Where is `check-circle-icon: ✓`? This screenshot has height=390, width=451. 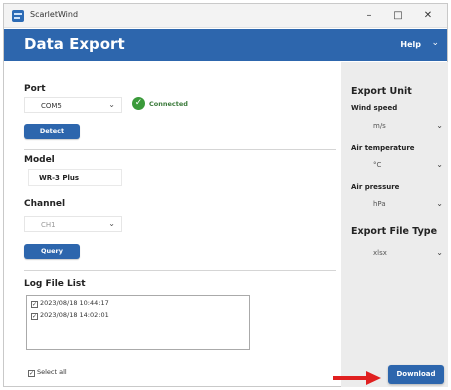
check-circle-icon: ✓ is located at coordinates (138, 103).